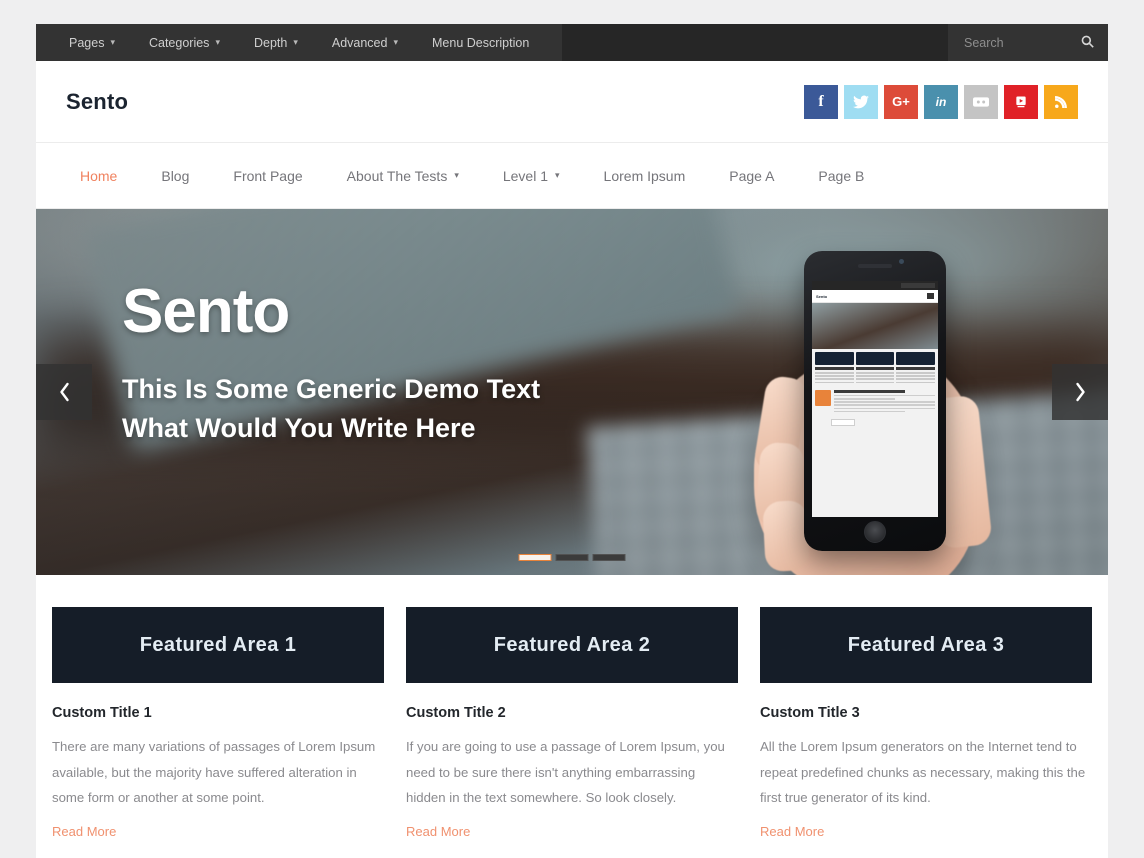  What do you see at coordinates (206, 311) in the screenshot?
I see `hero-title: Sento` at bounding box center [206, 311].